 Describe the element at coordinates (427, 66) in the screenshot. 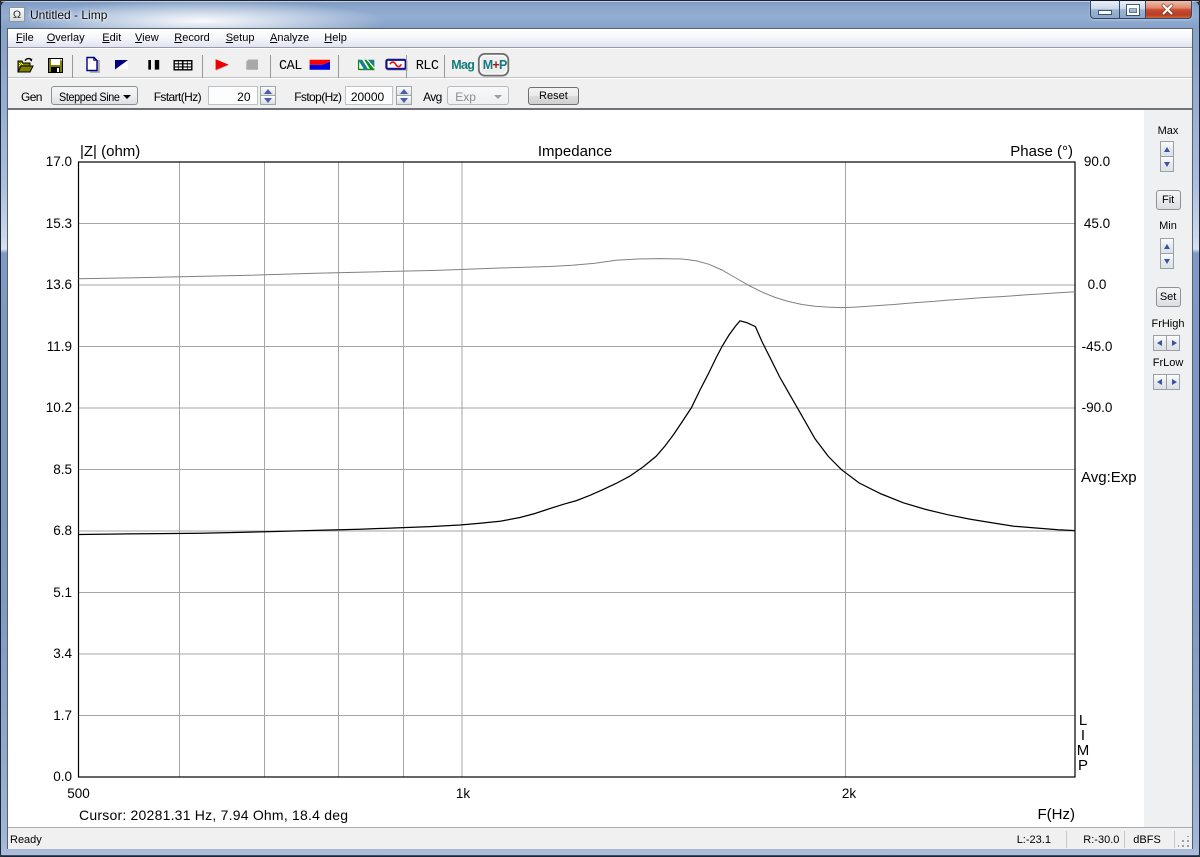

I see `svg-text: RLC` at that location.